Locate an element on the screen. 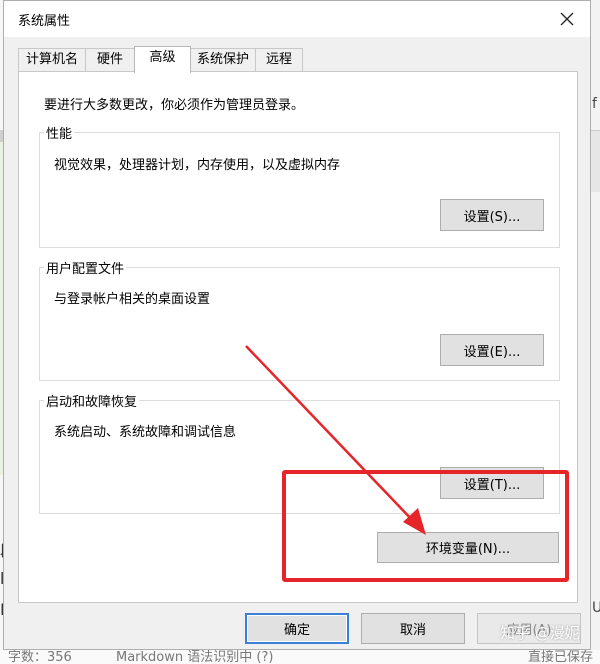 The image size is (600, 664). tab-advanced: 高级 is located at coordinates (162, 59).